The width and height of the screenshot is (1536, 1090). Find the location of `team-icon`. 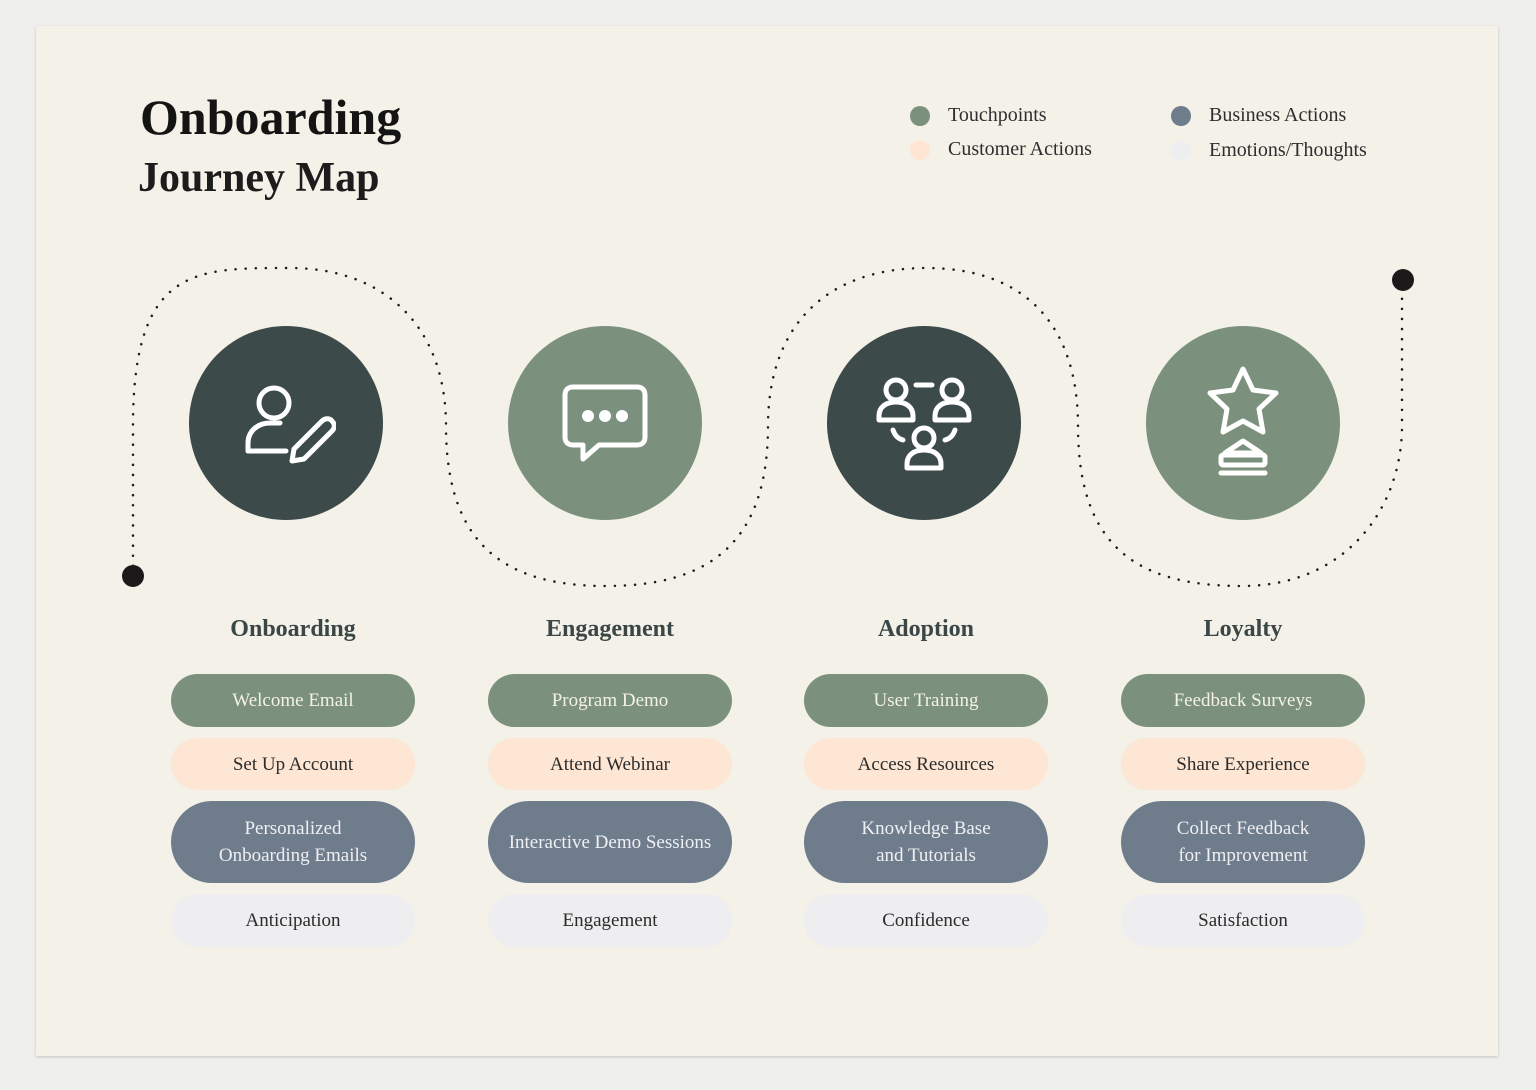

team-icon is located at coordinates (924, 424).